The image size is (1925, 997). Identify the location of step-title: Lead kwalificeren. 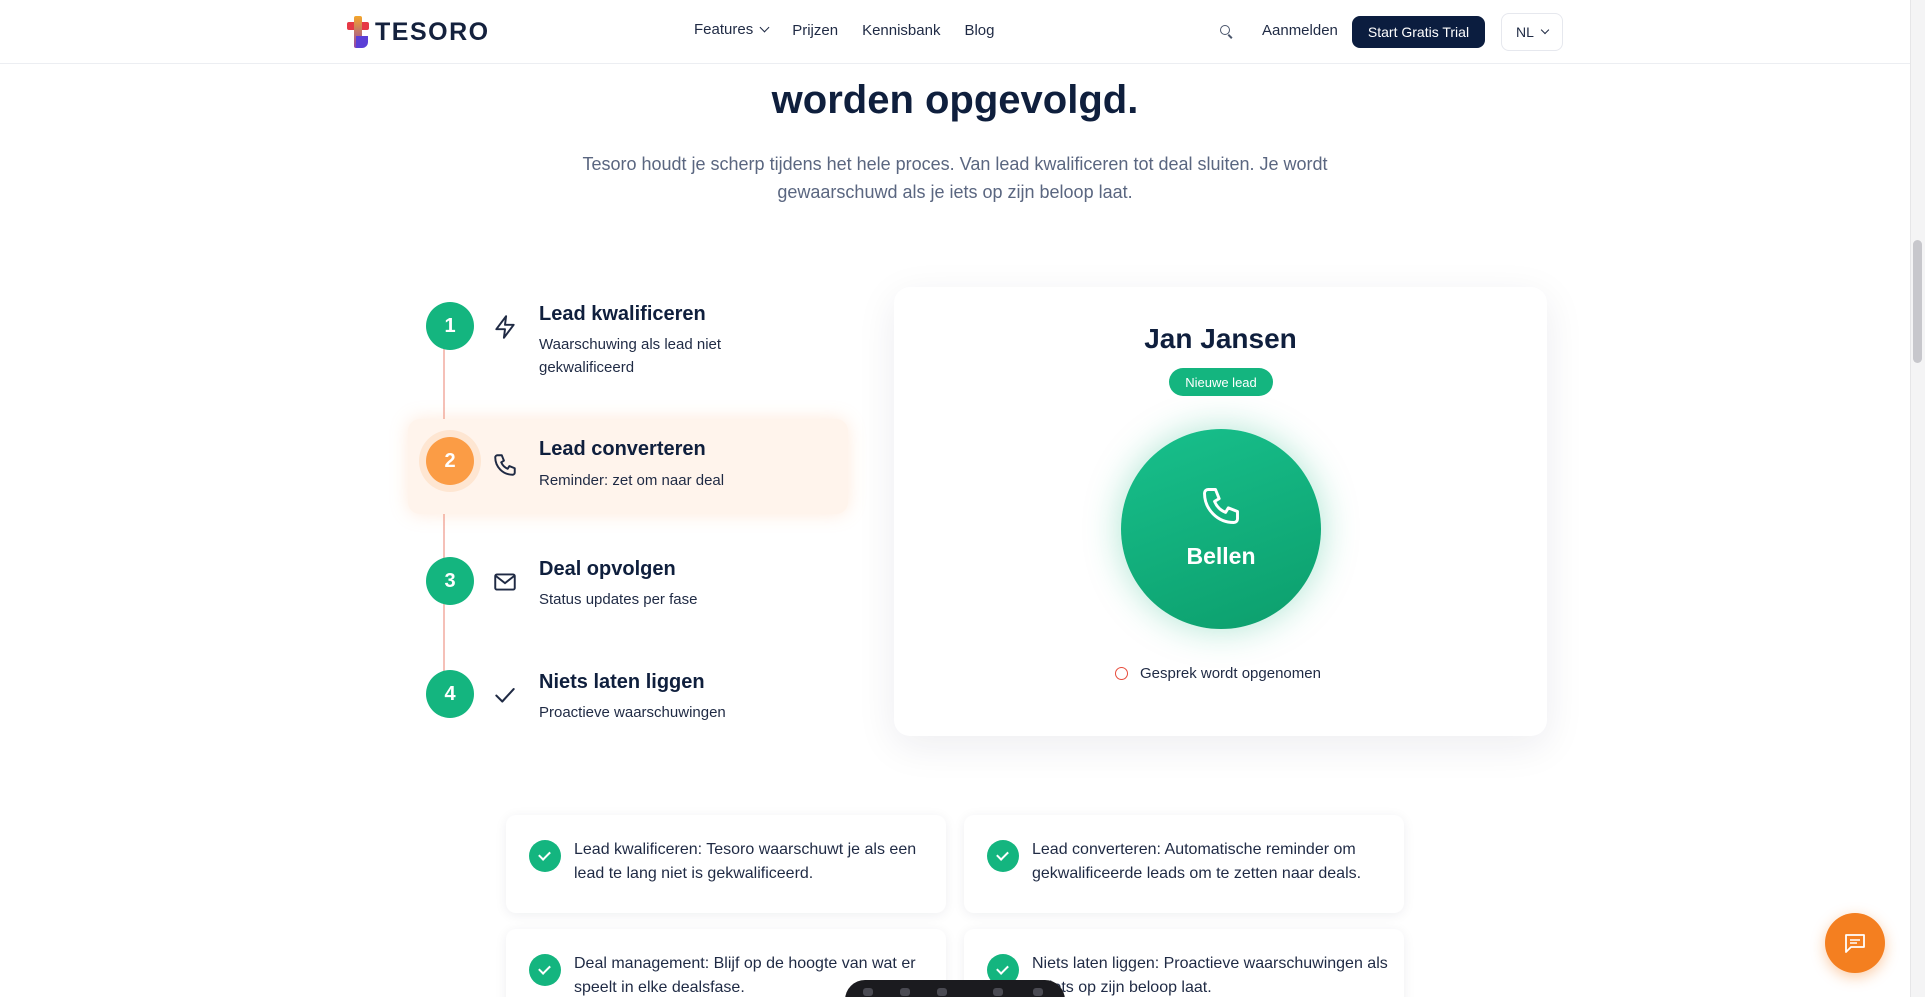
(622, 314).